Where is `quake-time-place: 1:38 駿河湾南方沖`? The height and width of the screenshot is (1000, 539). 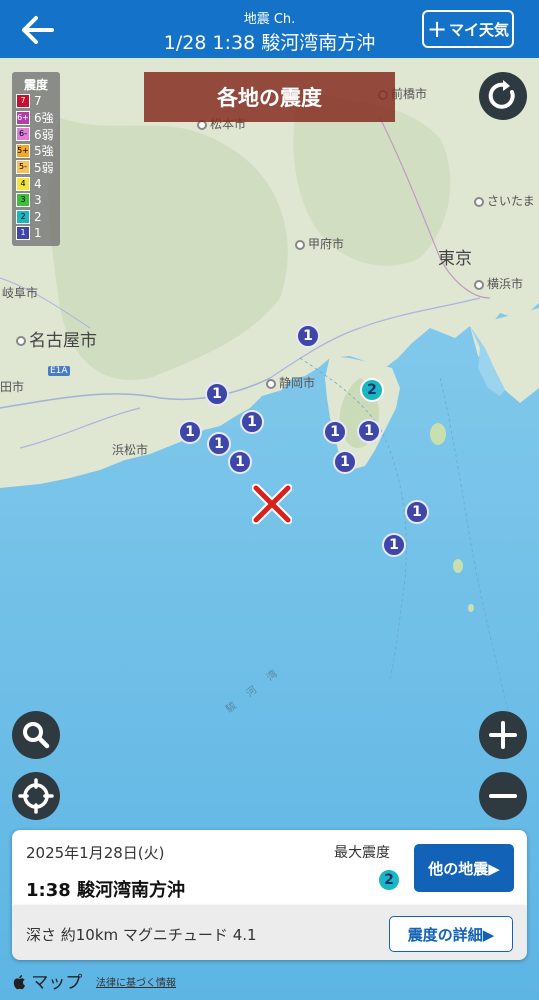
quake-time-place: 1:38 駿河湾南方沖 is located at coordinates (106, 890).